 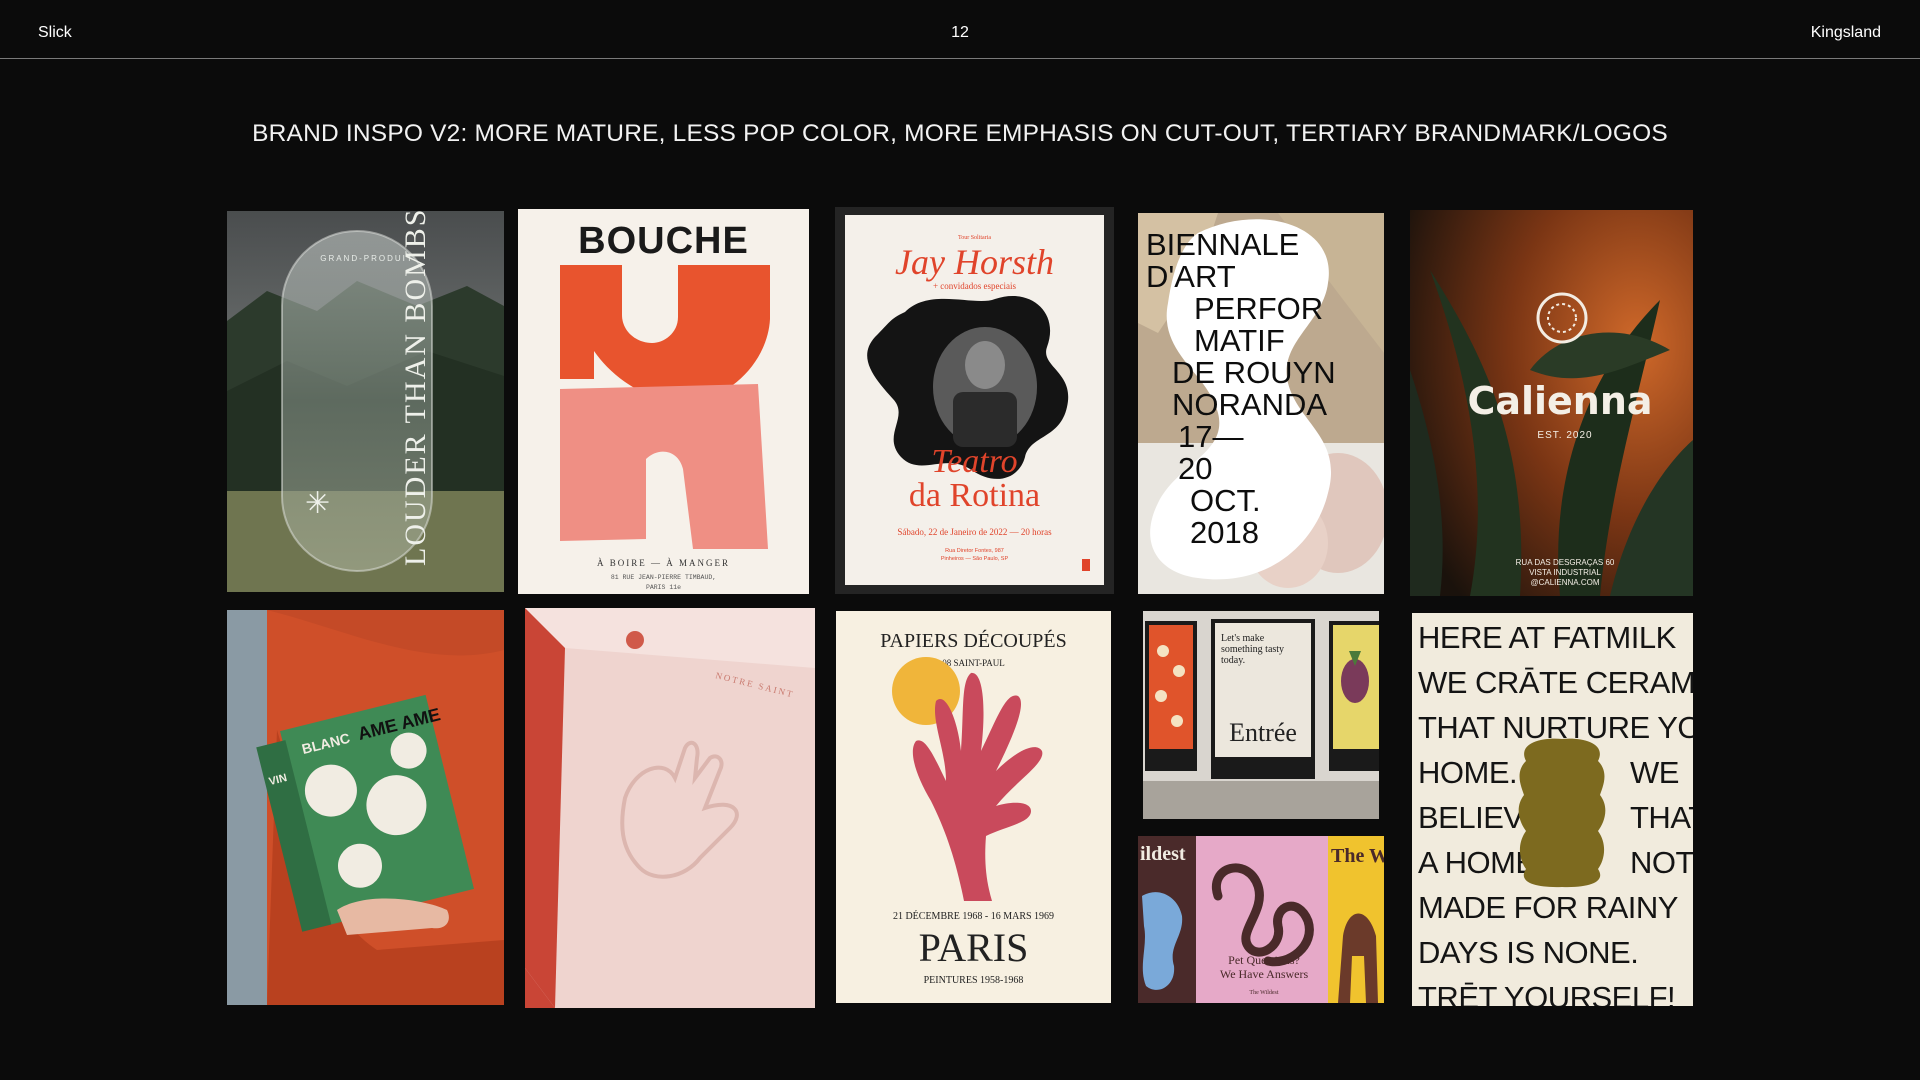 I want to click on papiers-city: PARIS, so click(x=974, y=947).